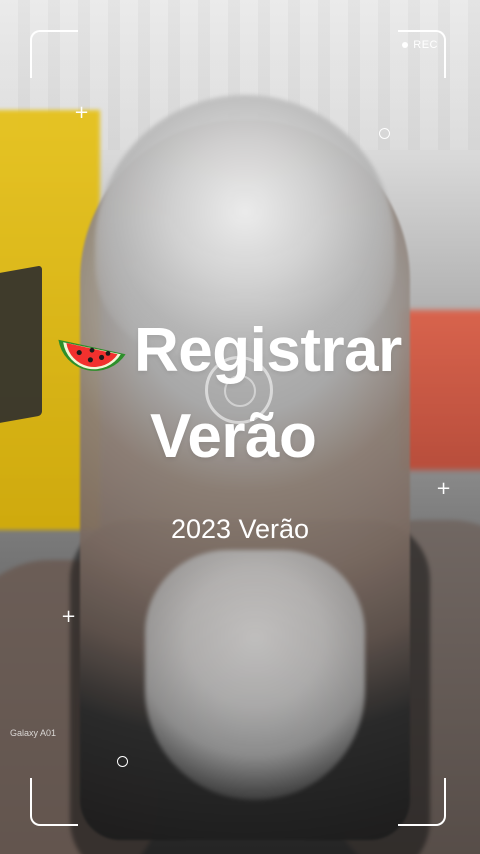 The width and height of the screenshot is (480, 854). I want to click on title-line-2: Verão, so click(301, 437).